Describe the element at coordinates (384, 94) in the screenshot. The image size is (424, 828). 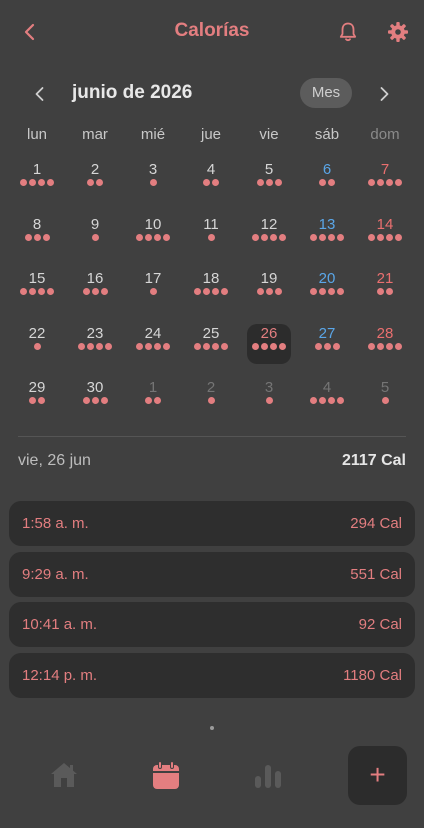
I see `next-month-icon` at that location.